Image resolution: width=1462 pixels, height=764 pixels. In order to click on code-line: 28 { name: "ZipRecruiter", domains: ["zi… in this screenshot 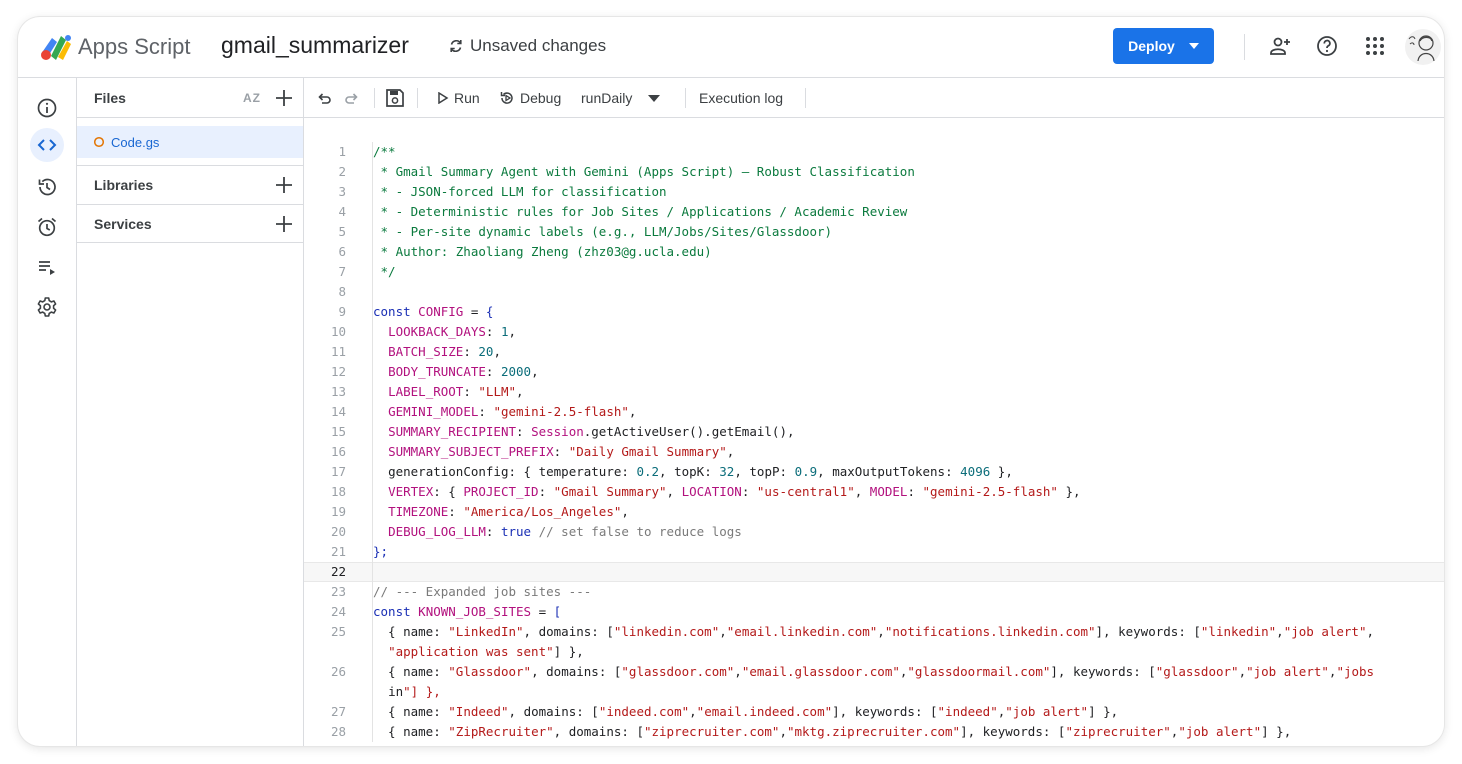, I will do `click(874, 732)`.